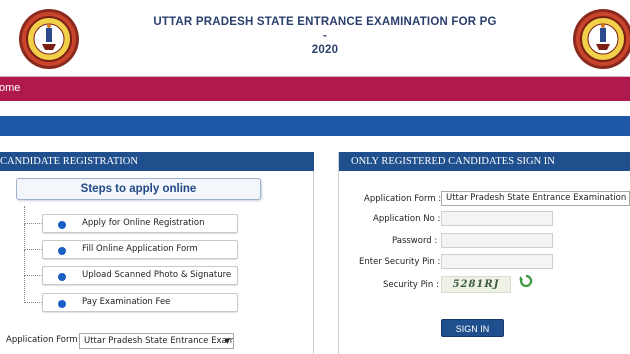  I want to click on step-label: Fill Online Application Form, so click(140, 249).